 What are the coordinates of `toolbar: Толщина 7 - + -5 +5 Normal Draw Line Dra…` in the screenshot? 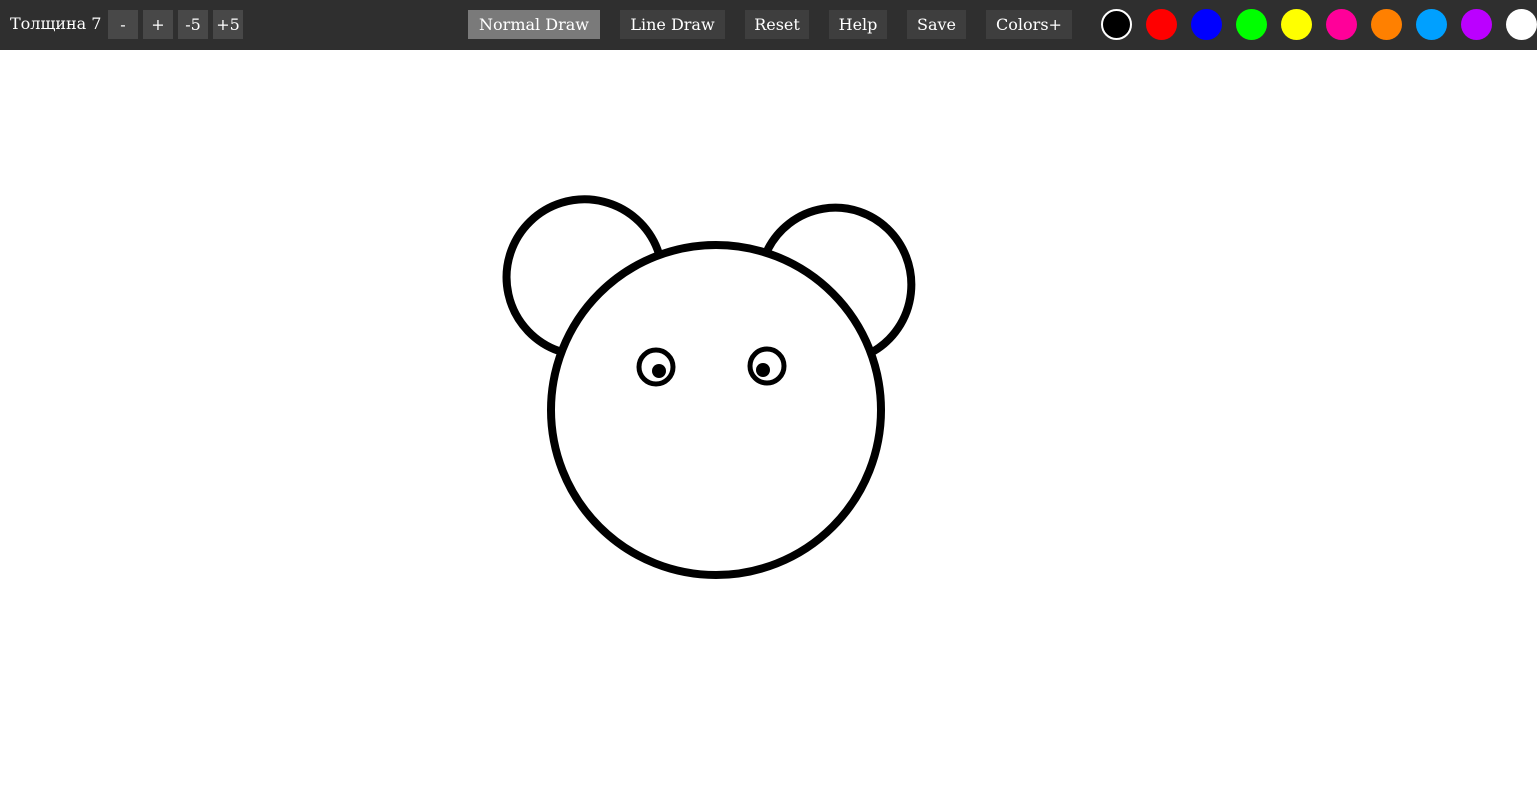 It's located at (768, 25).